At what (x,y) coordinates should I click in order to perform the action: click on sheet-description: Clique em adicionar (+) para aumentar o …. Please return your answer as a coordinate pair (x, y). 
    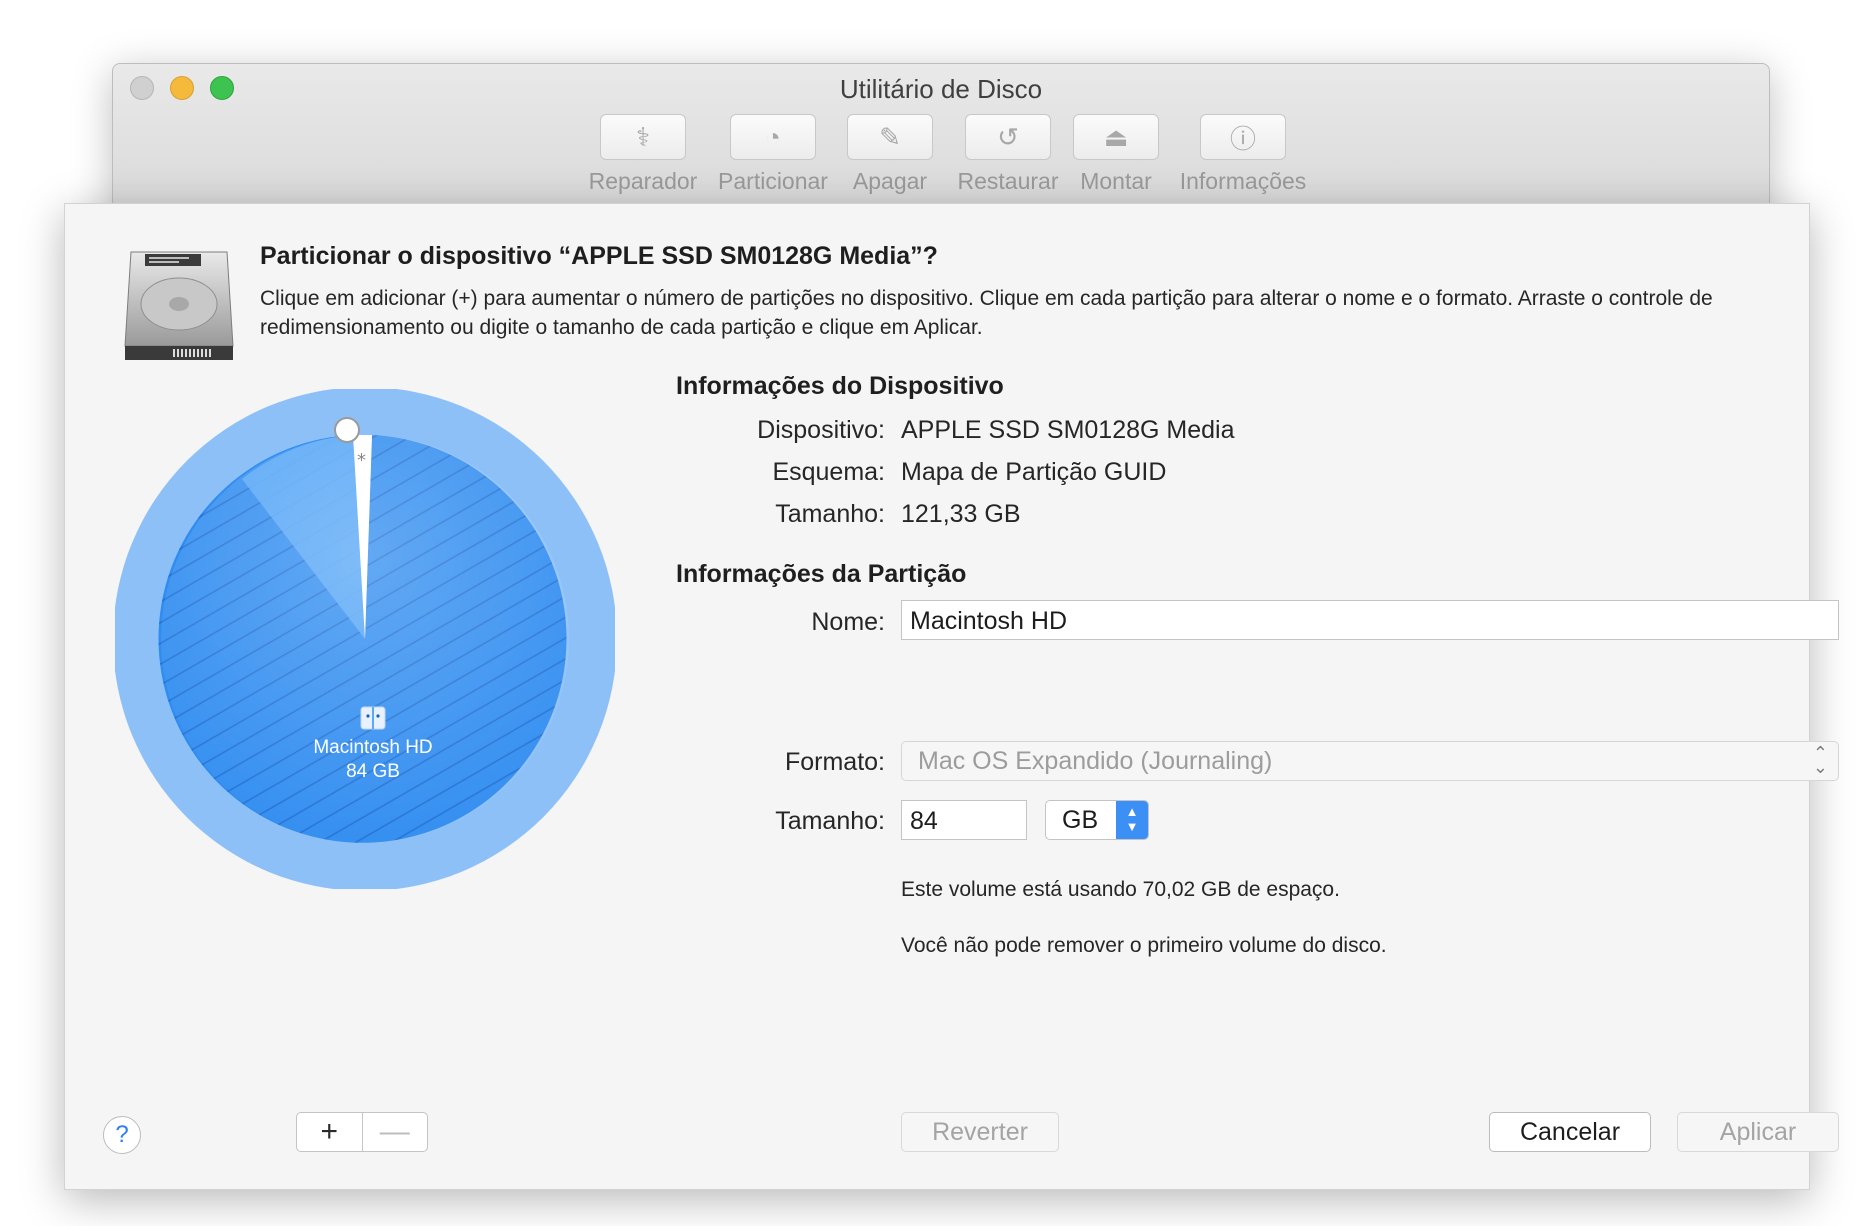
    Looking at the image, I should click on (986, 313).